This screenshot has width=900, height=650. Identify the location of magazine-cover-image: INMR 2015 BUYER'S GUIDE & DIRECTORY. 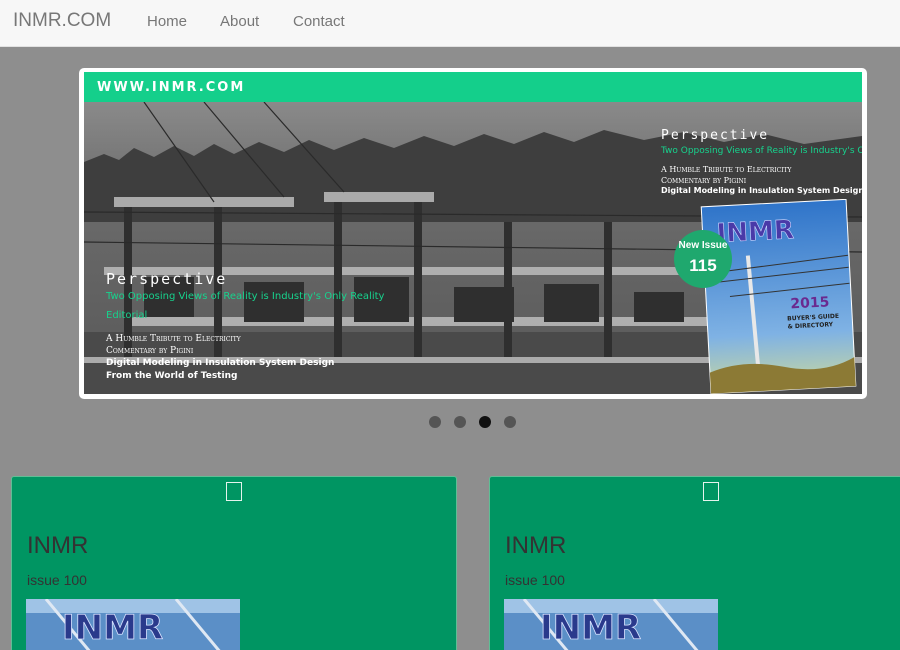
(778, 296).